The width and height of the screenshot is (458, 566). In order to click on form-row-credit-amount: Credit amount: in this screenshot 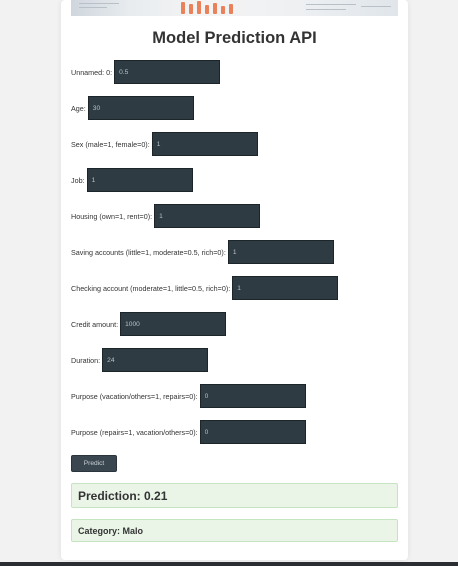, I will do `click(149, 324)`.